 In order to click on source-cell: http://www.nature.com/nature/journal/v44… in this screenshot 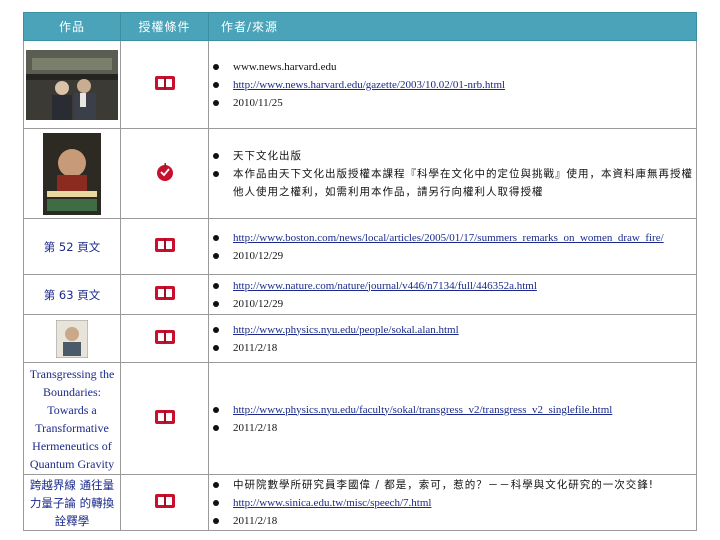, I will do `click(452, 294)`.